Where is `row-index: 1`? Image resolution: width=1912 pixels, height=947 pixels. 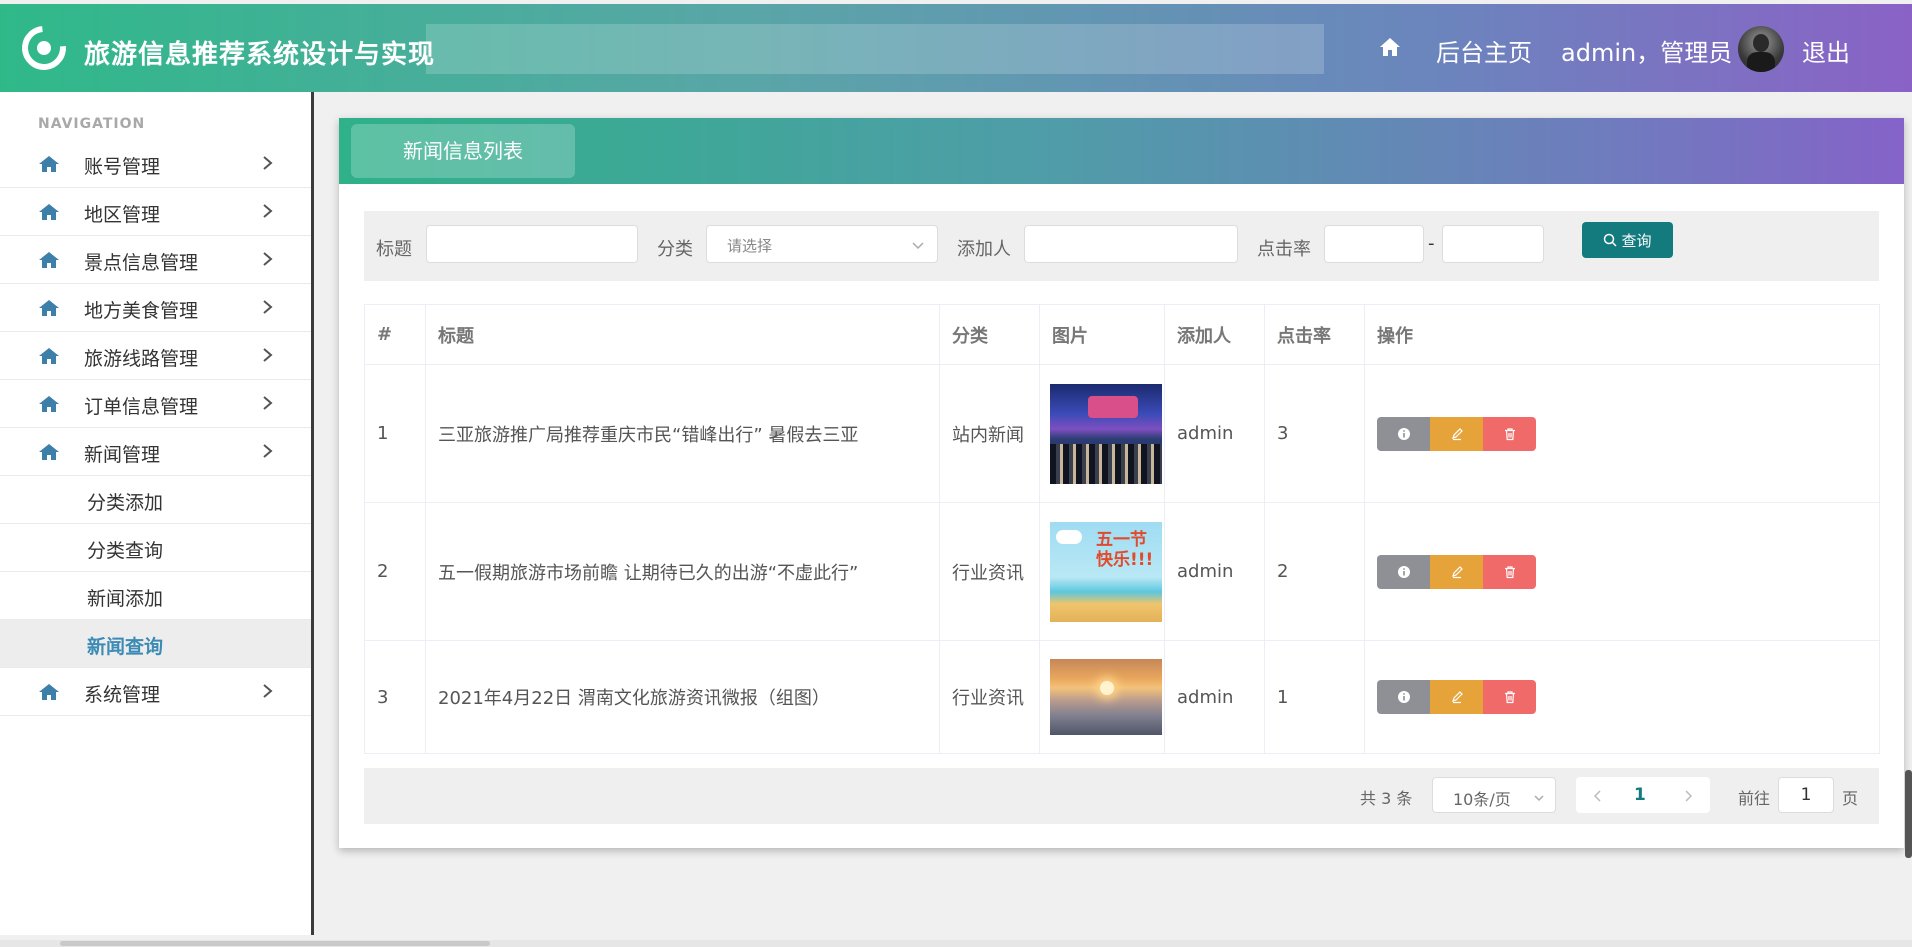
row-index: 1 is located at coordinates (395, 433).